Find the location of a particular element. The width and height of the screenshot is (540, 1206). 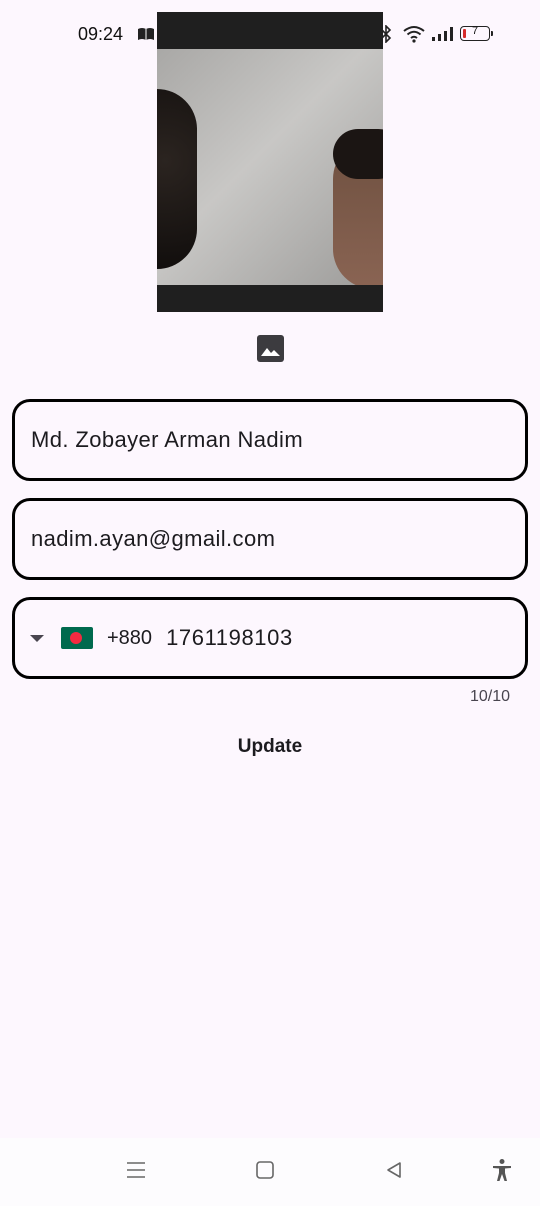

chevron-down-icon is located at coordinates (37, 638).